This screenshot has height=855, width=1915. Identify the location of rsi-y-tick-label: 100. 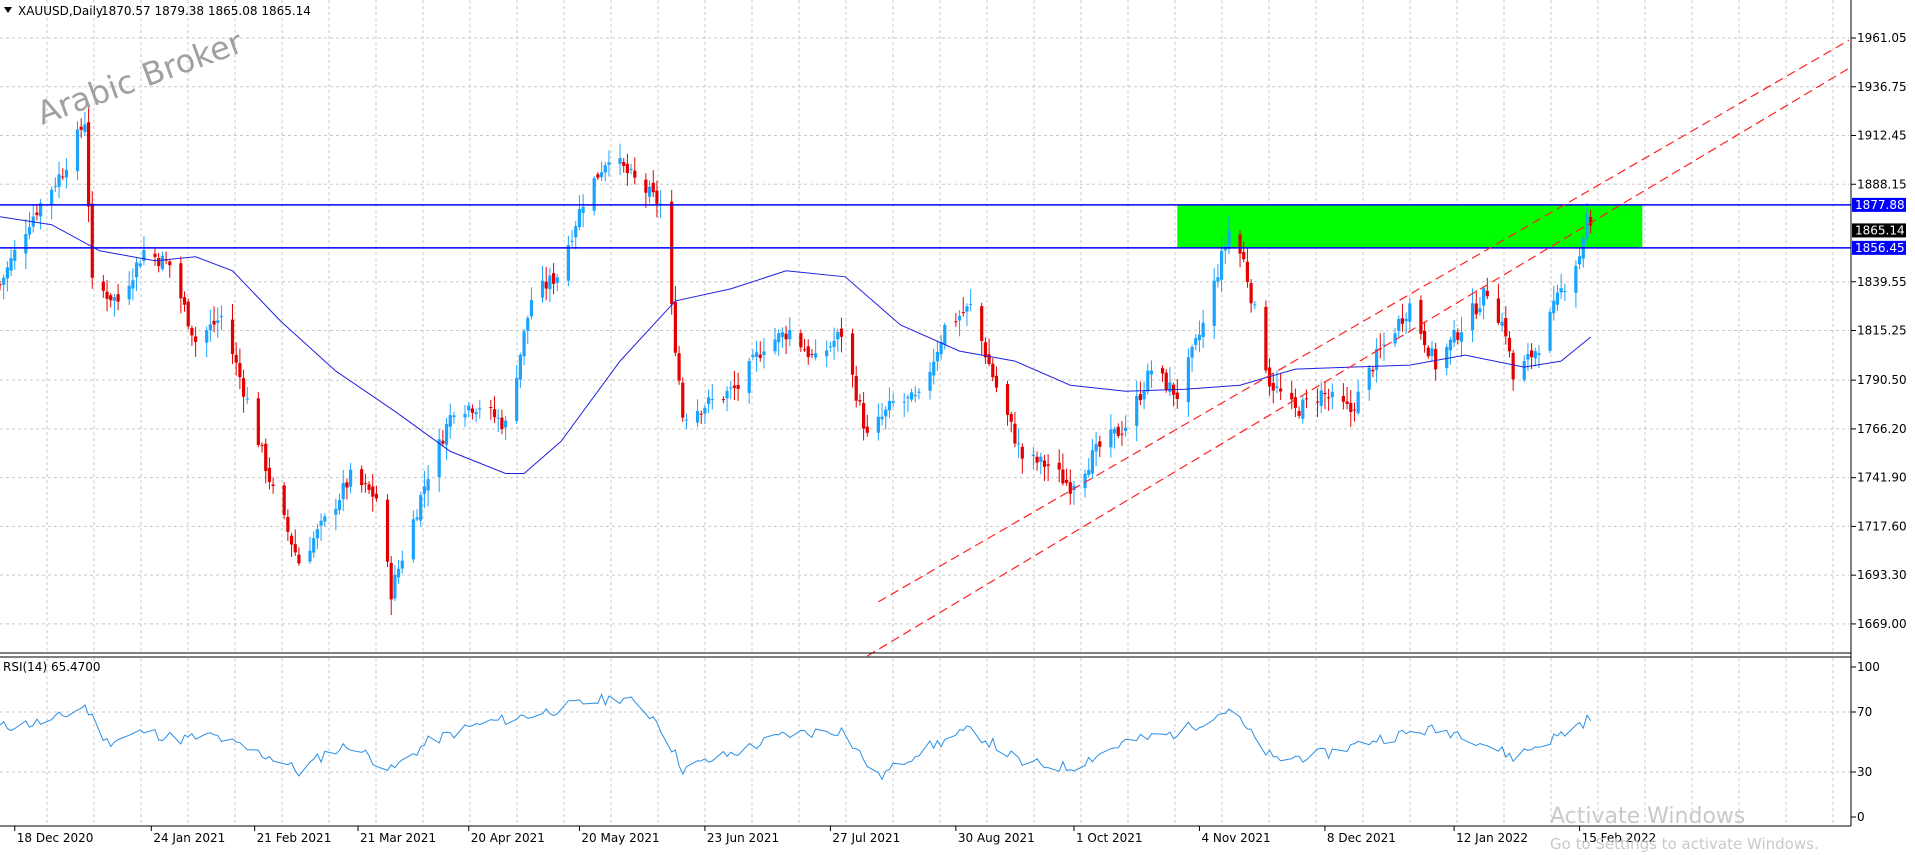
(1868, 667).